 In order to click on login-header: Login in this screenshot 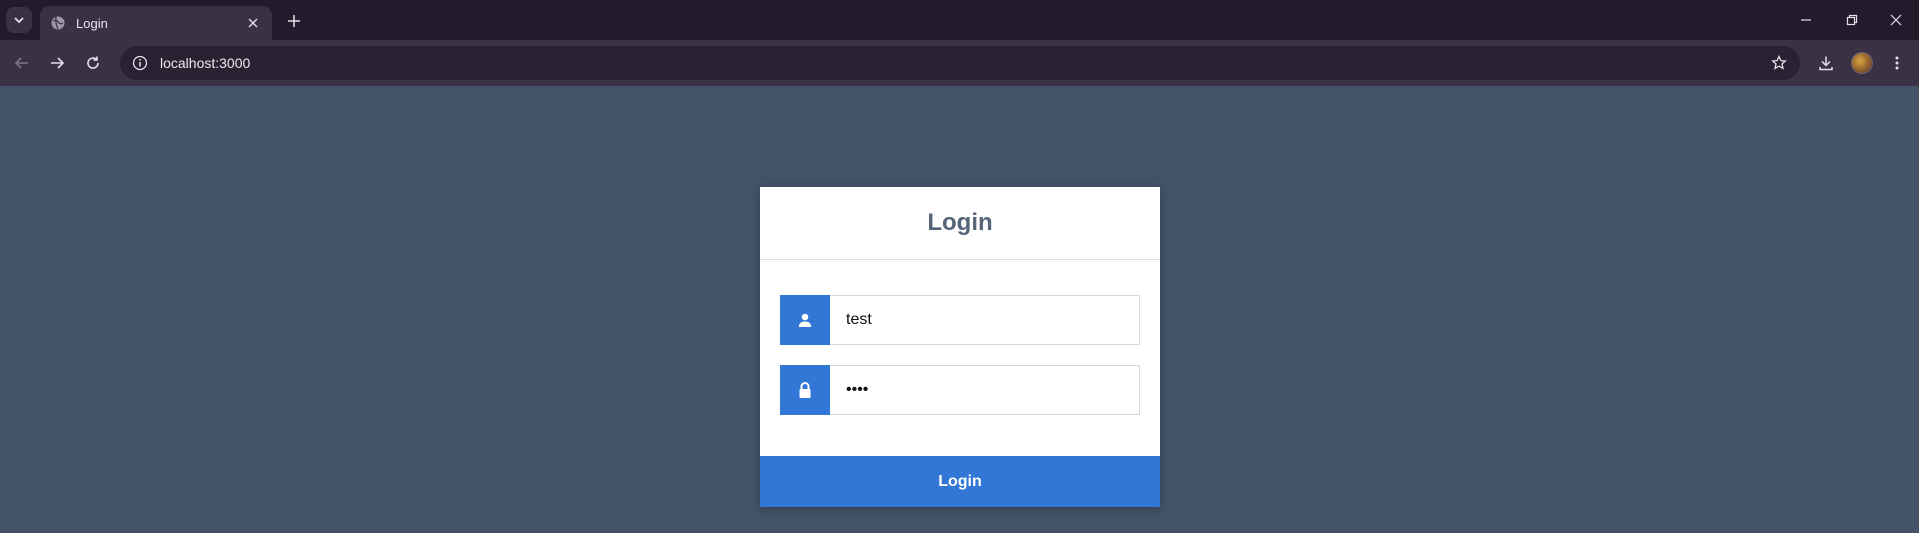, I will do `click(960, 223)`.